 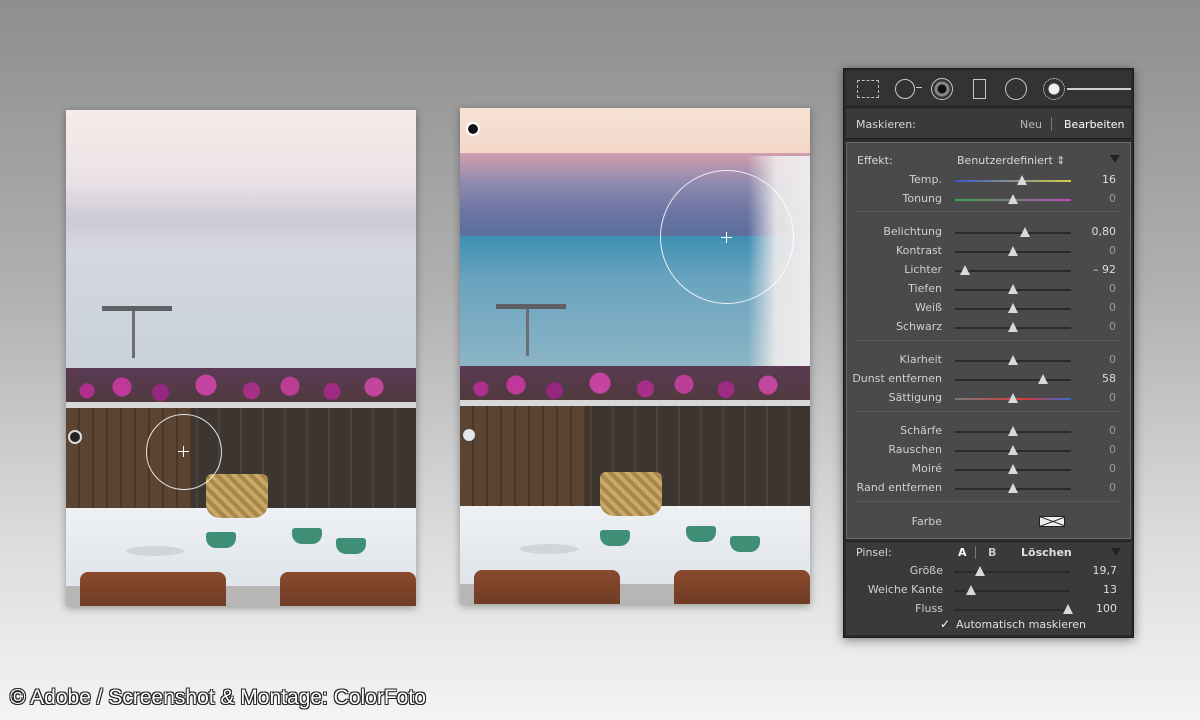 I want to click on slider-rauschen: Rauschen 0, so click(x=988, y=450).